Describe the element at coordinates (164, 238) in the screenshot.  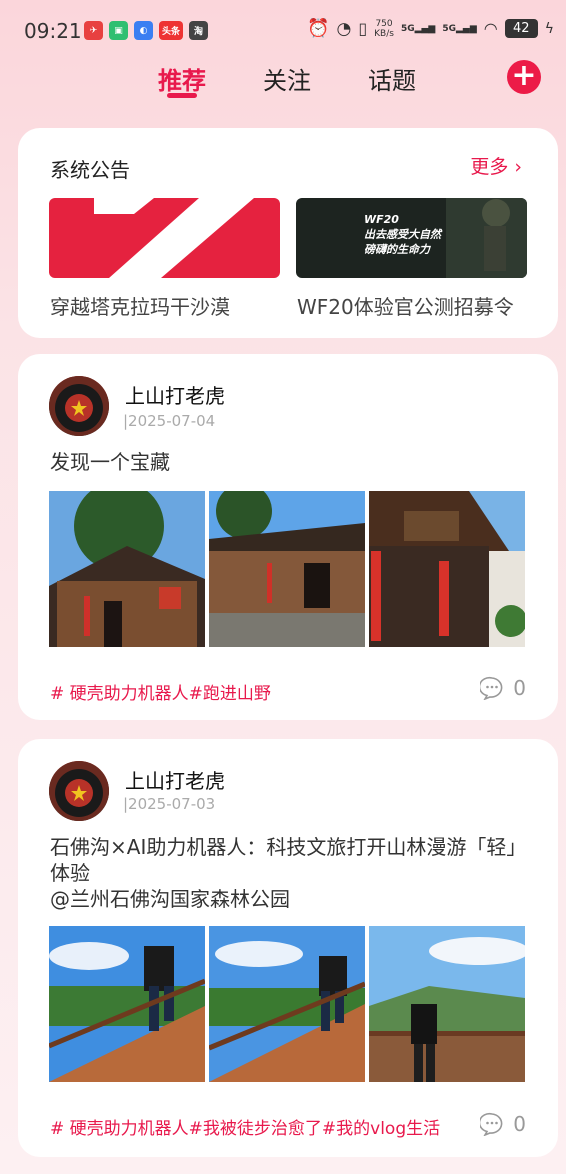
I see `announcement-image-desert` at that location.